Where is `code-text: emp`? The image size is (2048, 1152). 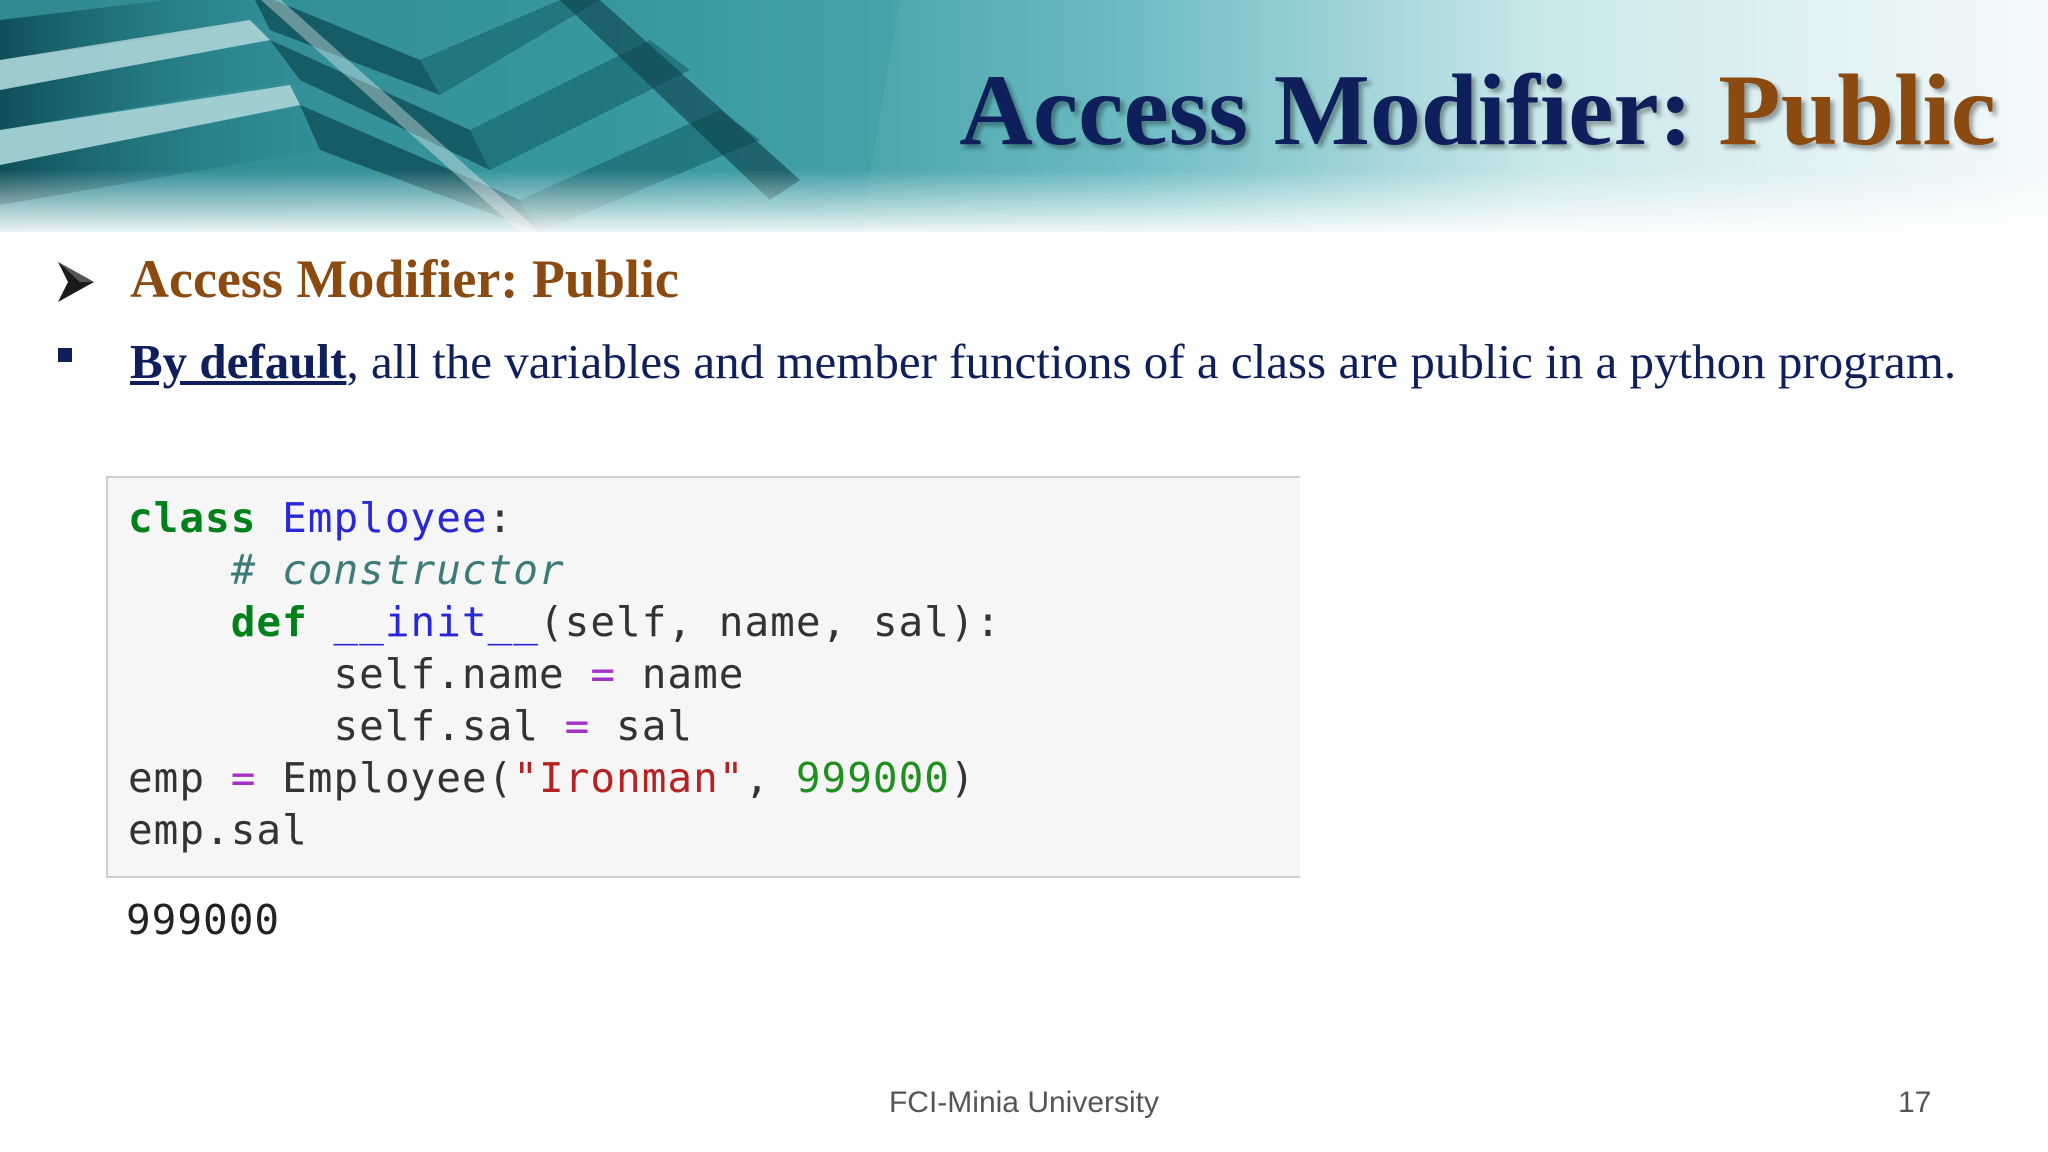
code-text: emp is located at coordinates (167, 778).